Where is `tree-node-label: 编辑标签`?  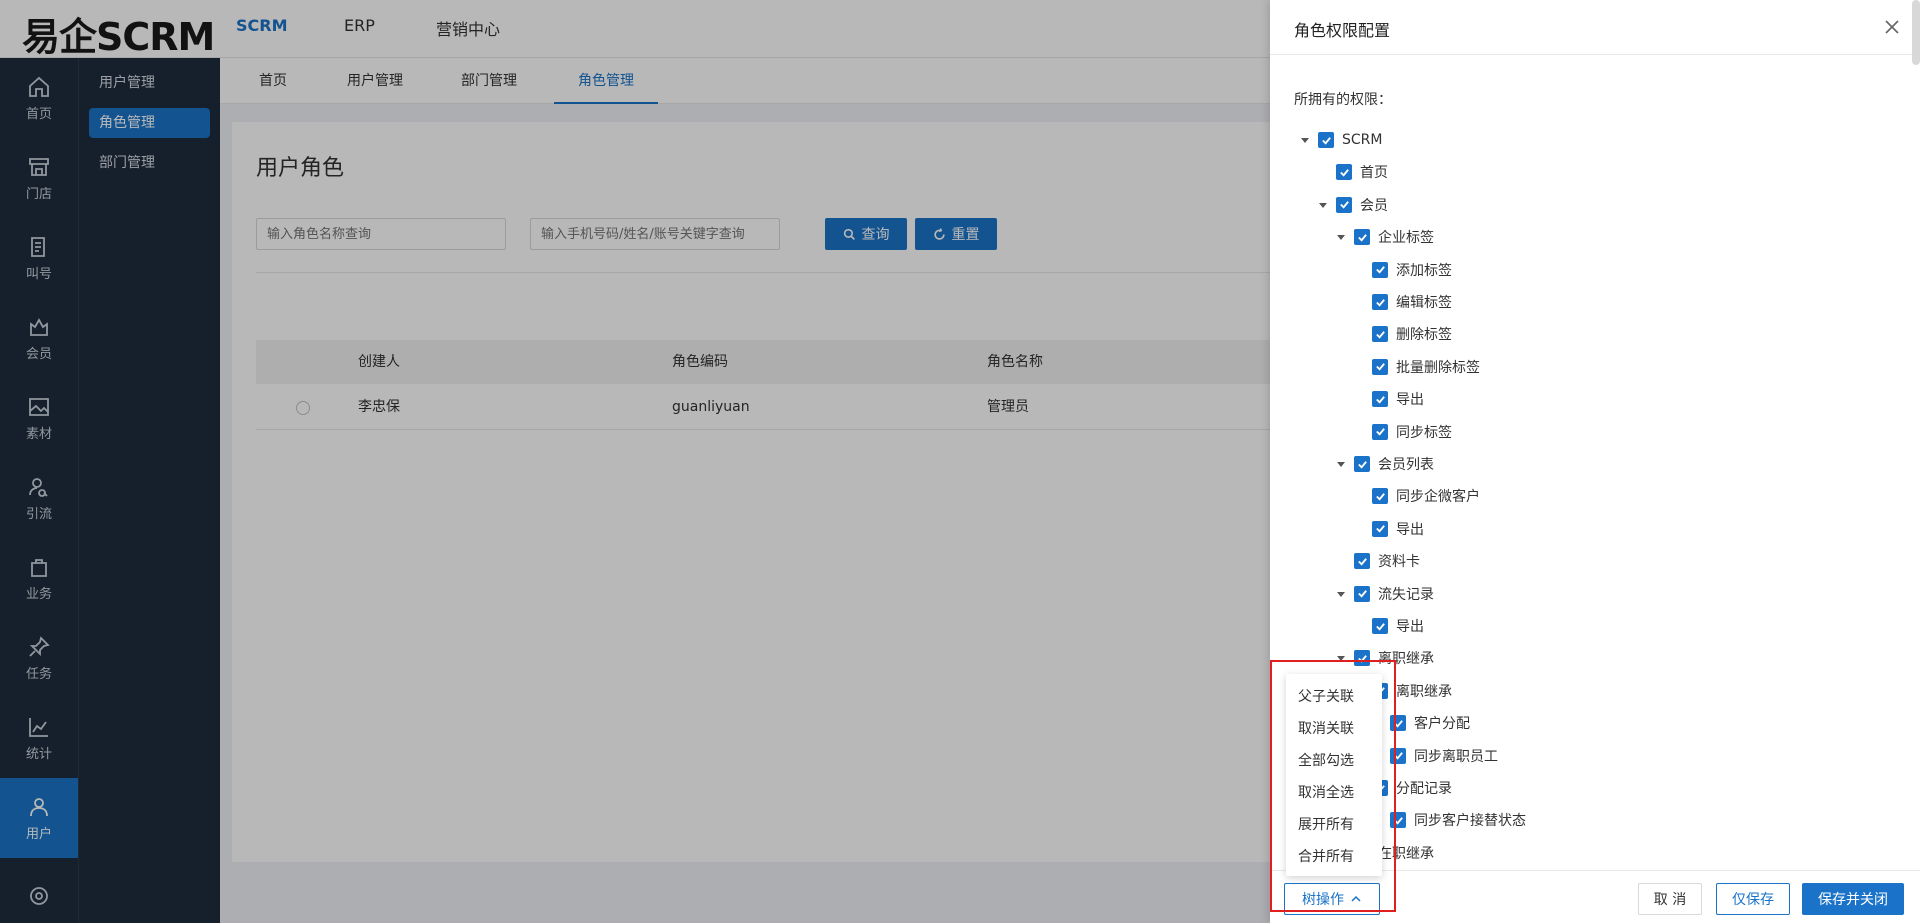 tree-node-label: 编辑标签 is located at coordinates (1424, 303).